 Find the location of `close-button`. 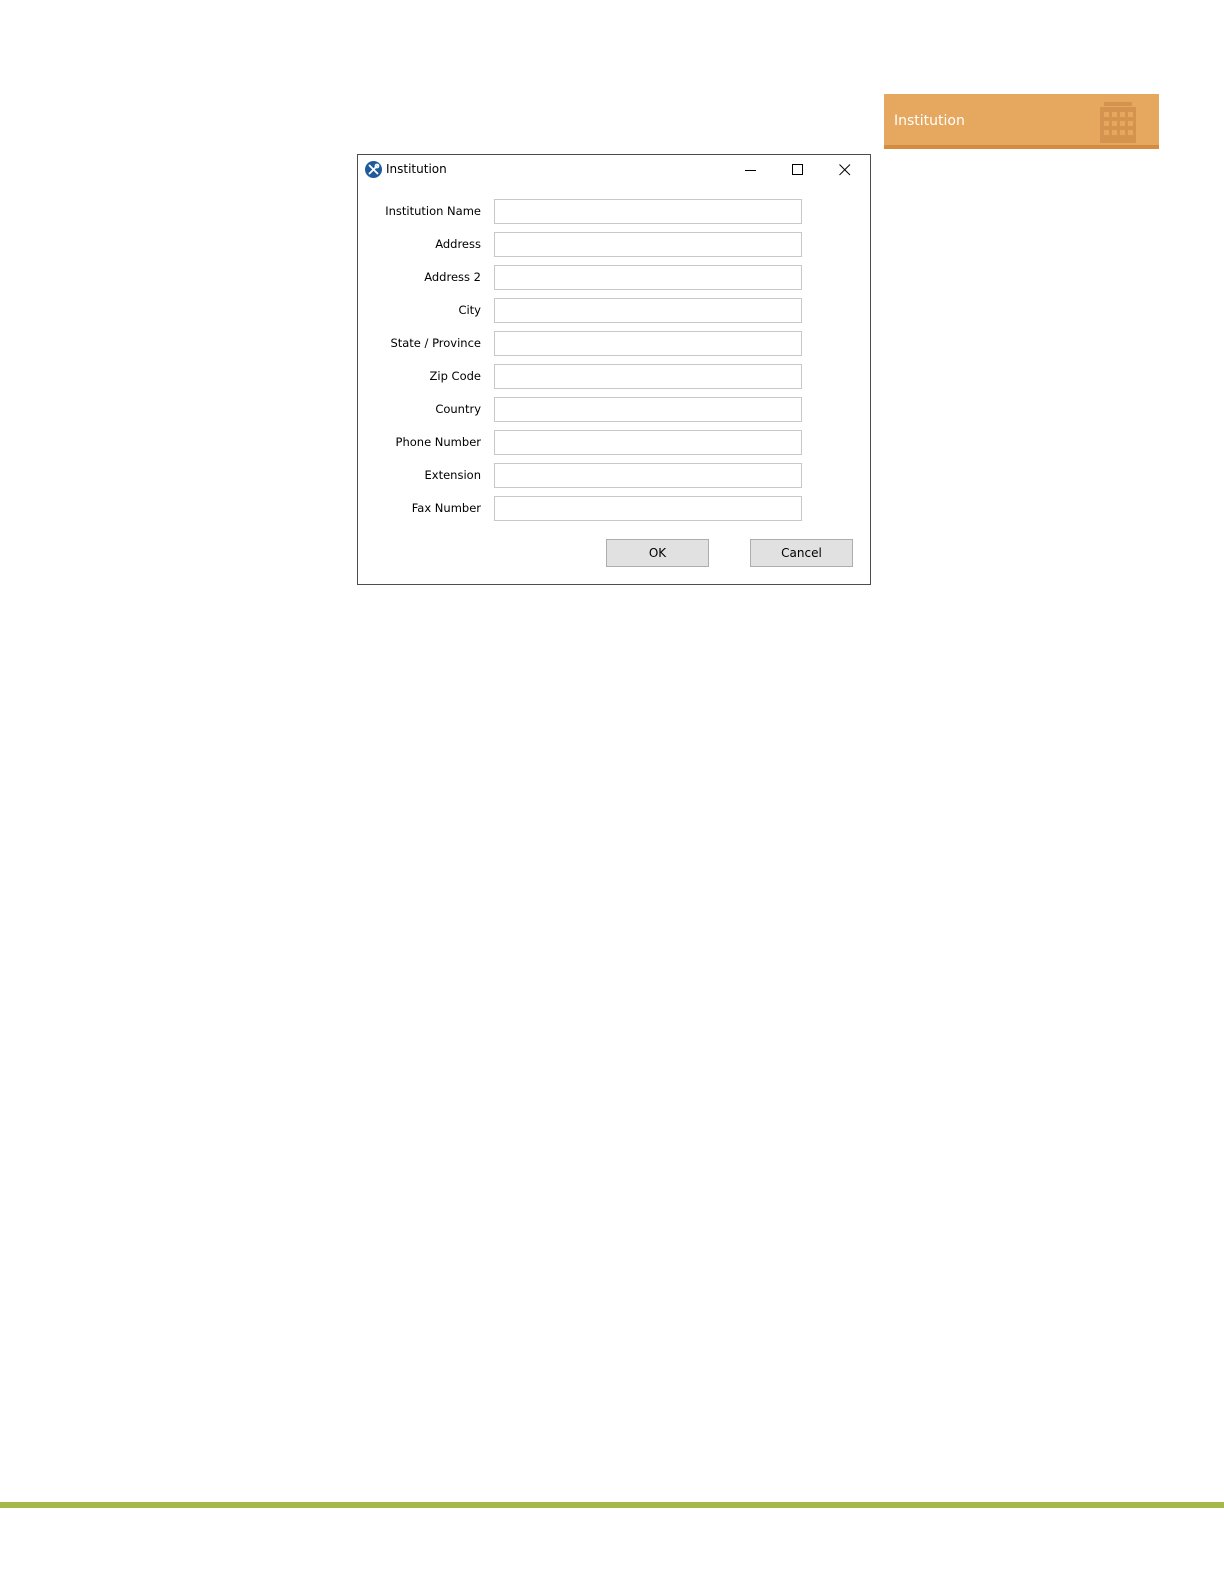

close-button is located at coordinates (845, 170).